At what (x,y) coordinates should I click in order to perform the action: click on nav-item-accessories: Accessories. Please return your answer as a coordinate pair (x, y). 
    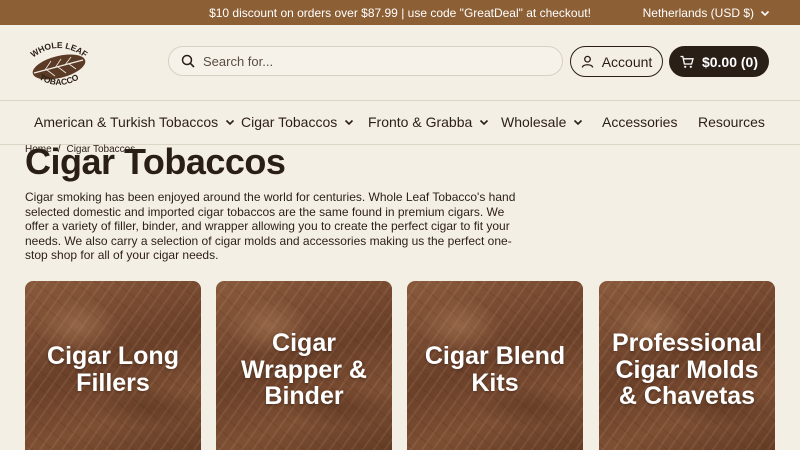
    Looking at the image, I should click on (639, 122).